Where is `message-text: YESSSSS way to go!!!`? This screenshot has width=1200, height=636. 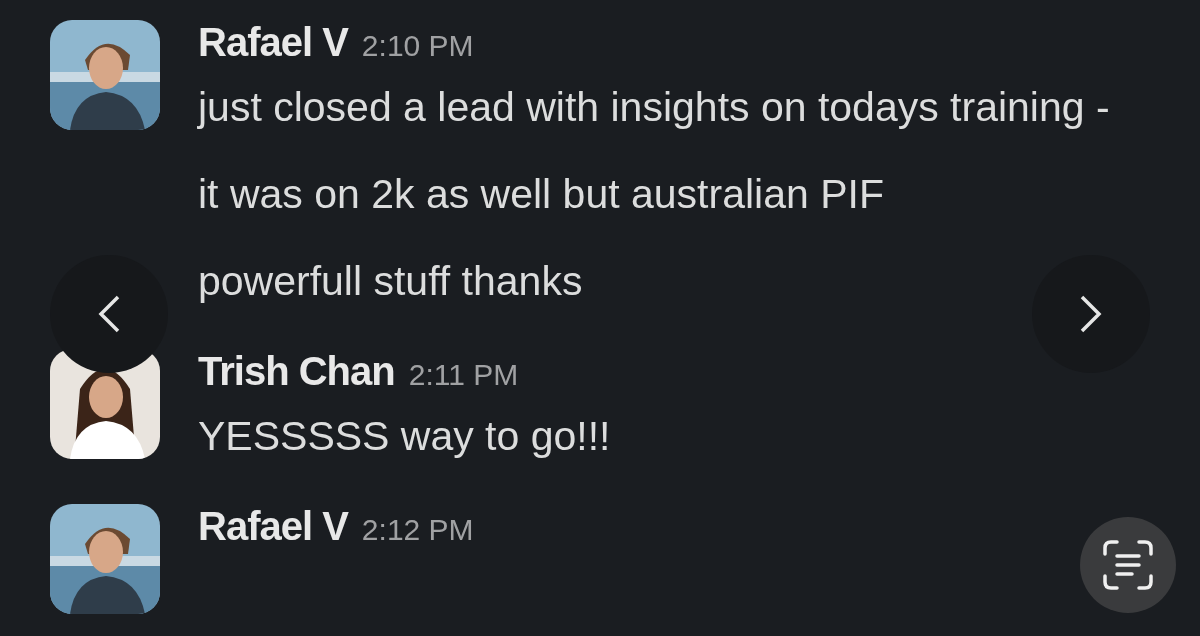
message-text: YESSSSS way to go!!! is located at coordinates (404, 436).